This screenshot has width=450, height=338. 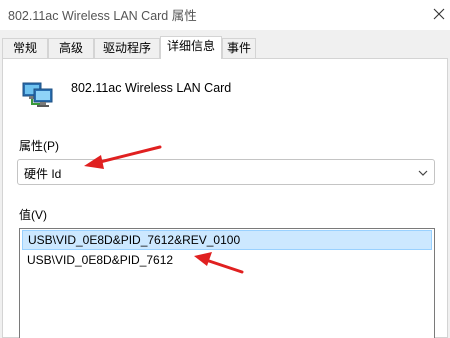 I want to click on tab-advanced: 高级, so click(x=71, y=48).